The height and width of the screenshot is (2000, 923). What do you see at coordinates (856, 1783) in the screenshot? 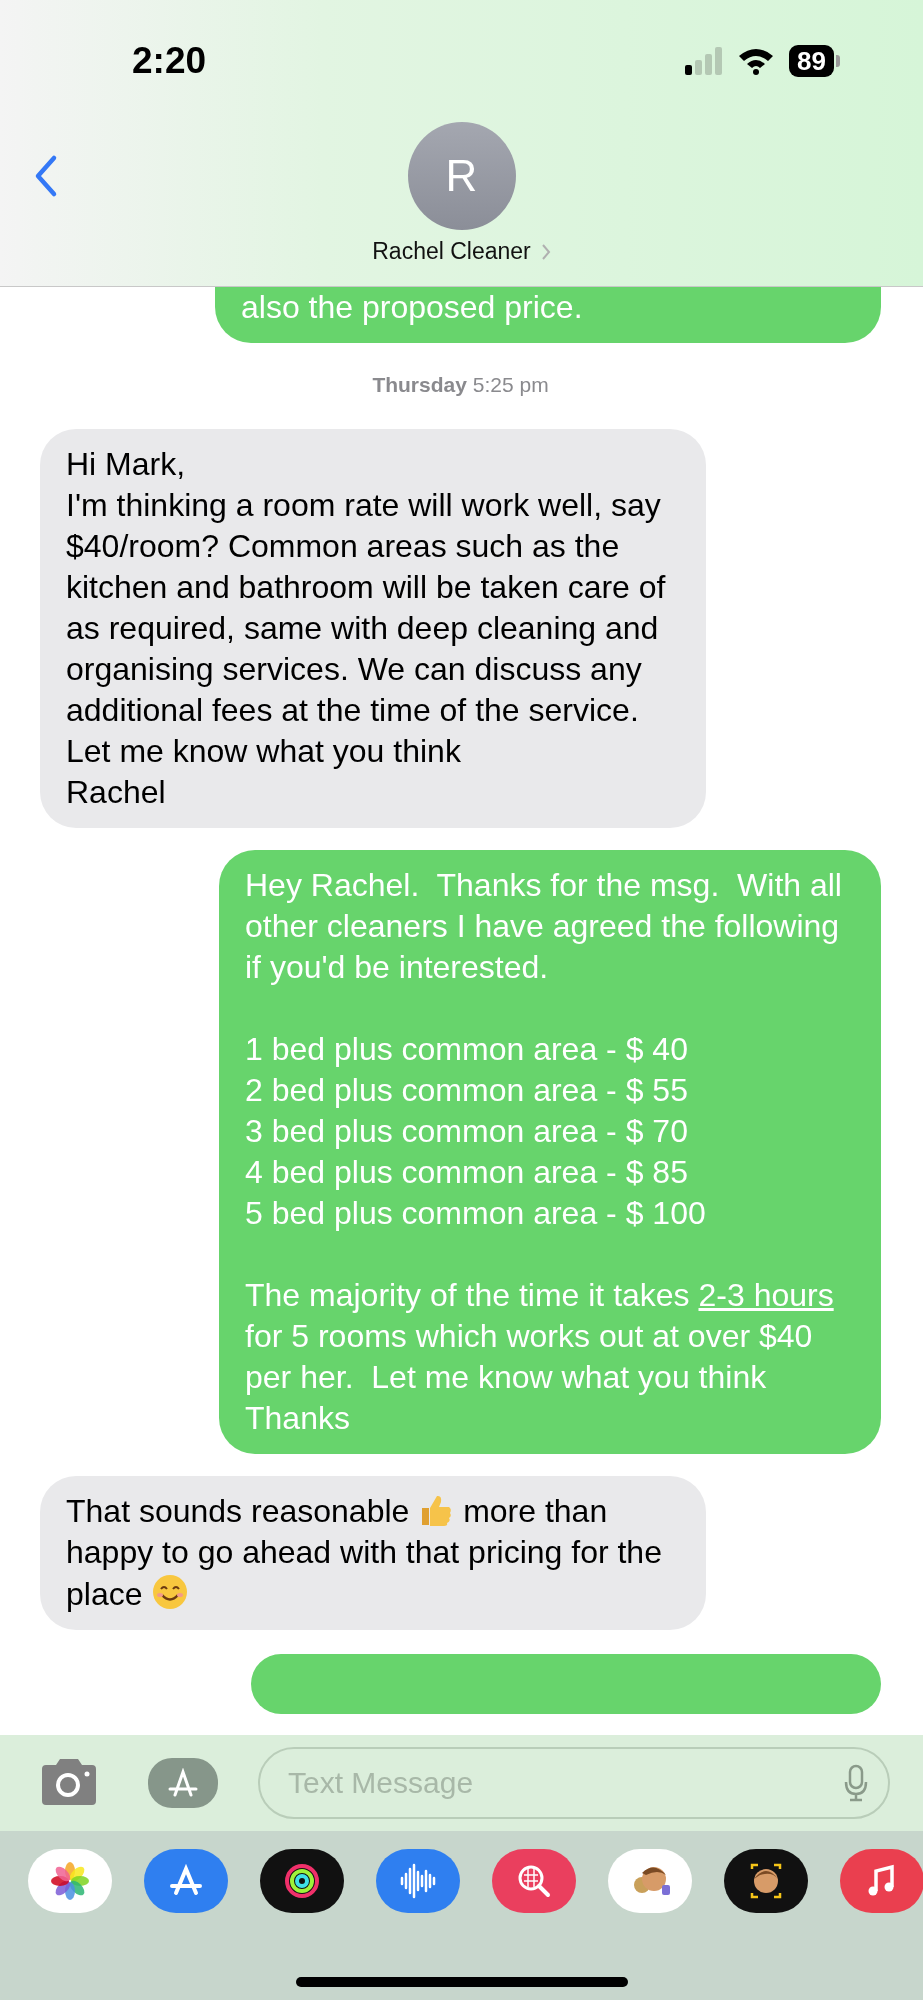
I see `microphone-icon` at bounding box center [856, 1783].